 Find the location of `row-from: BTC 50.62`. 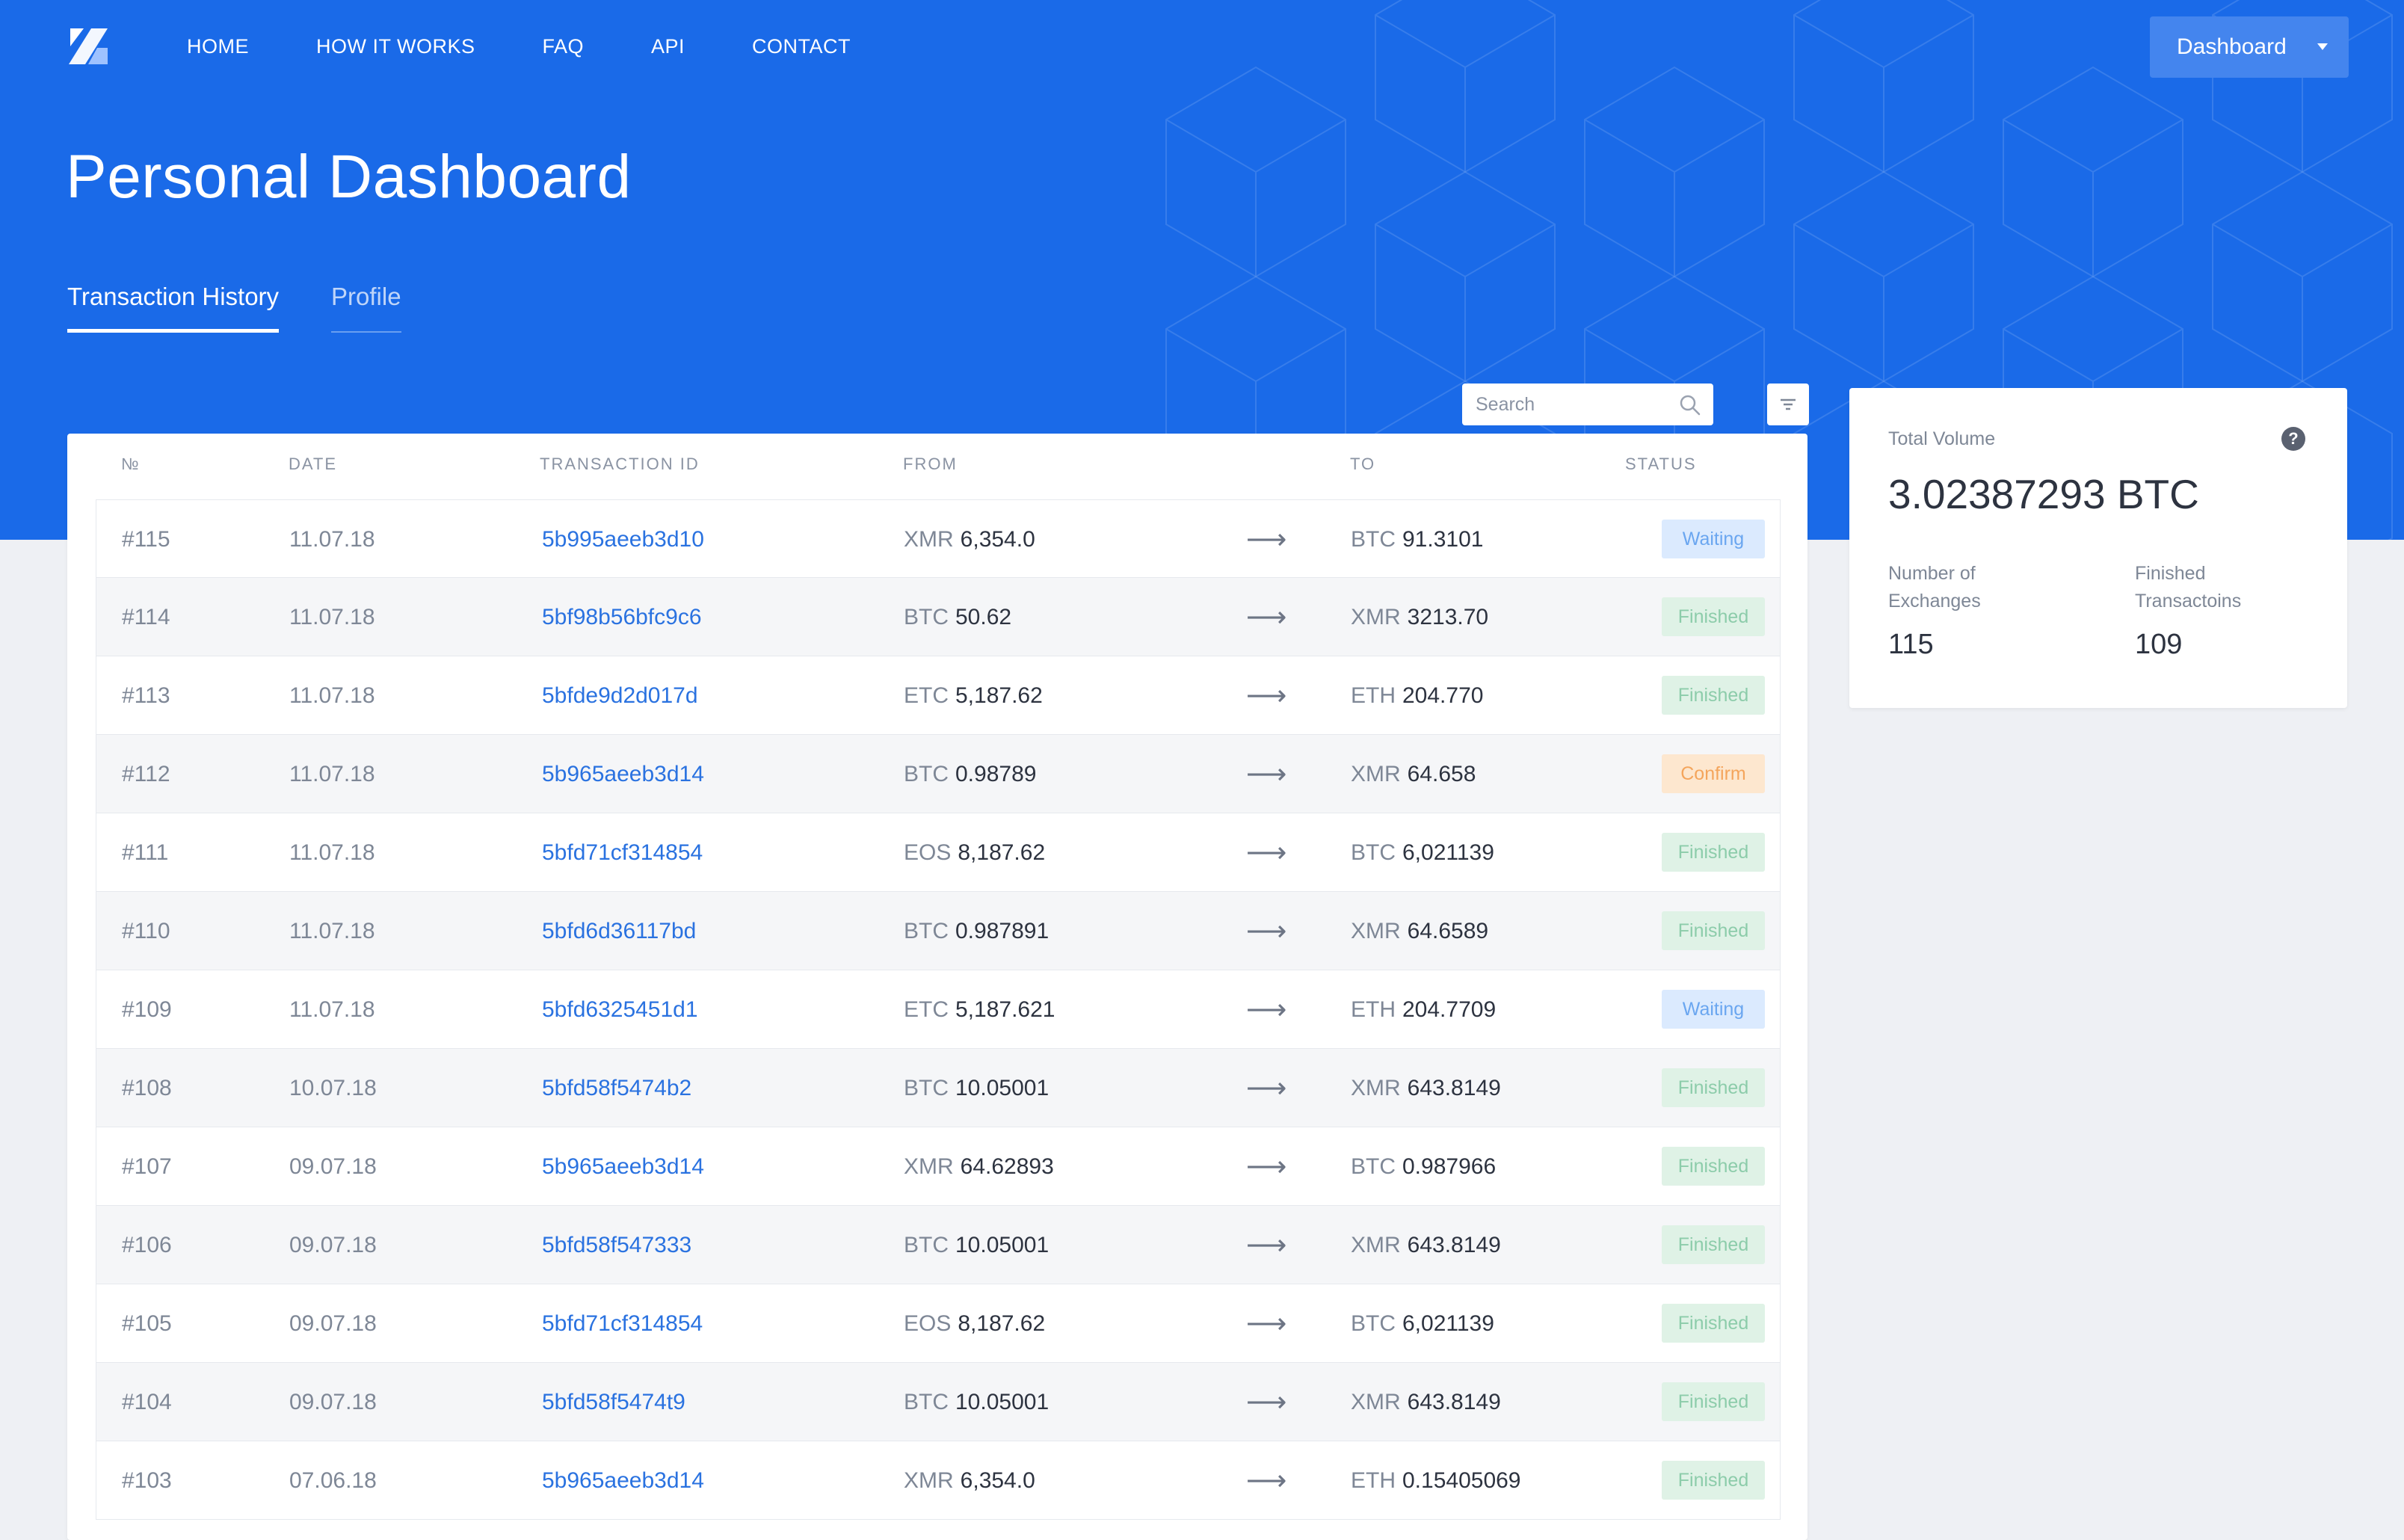

row-from: BTC 50.62 is located at coordinates (957, 617).